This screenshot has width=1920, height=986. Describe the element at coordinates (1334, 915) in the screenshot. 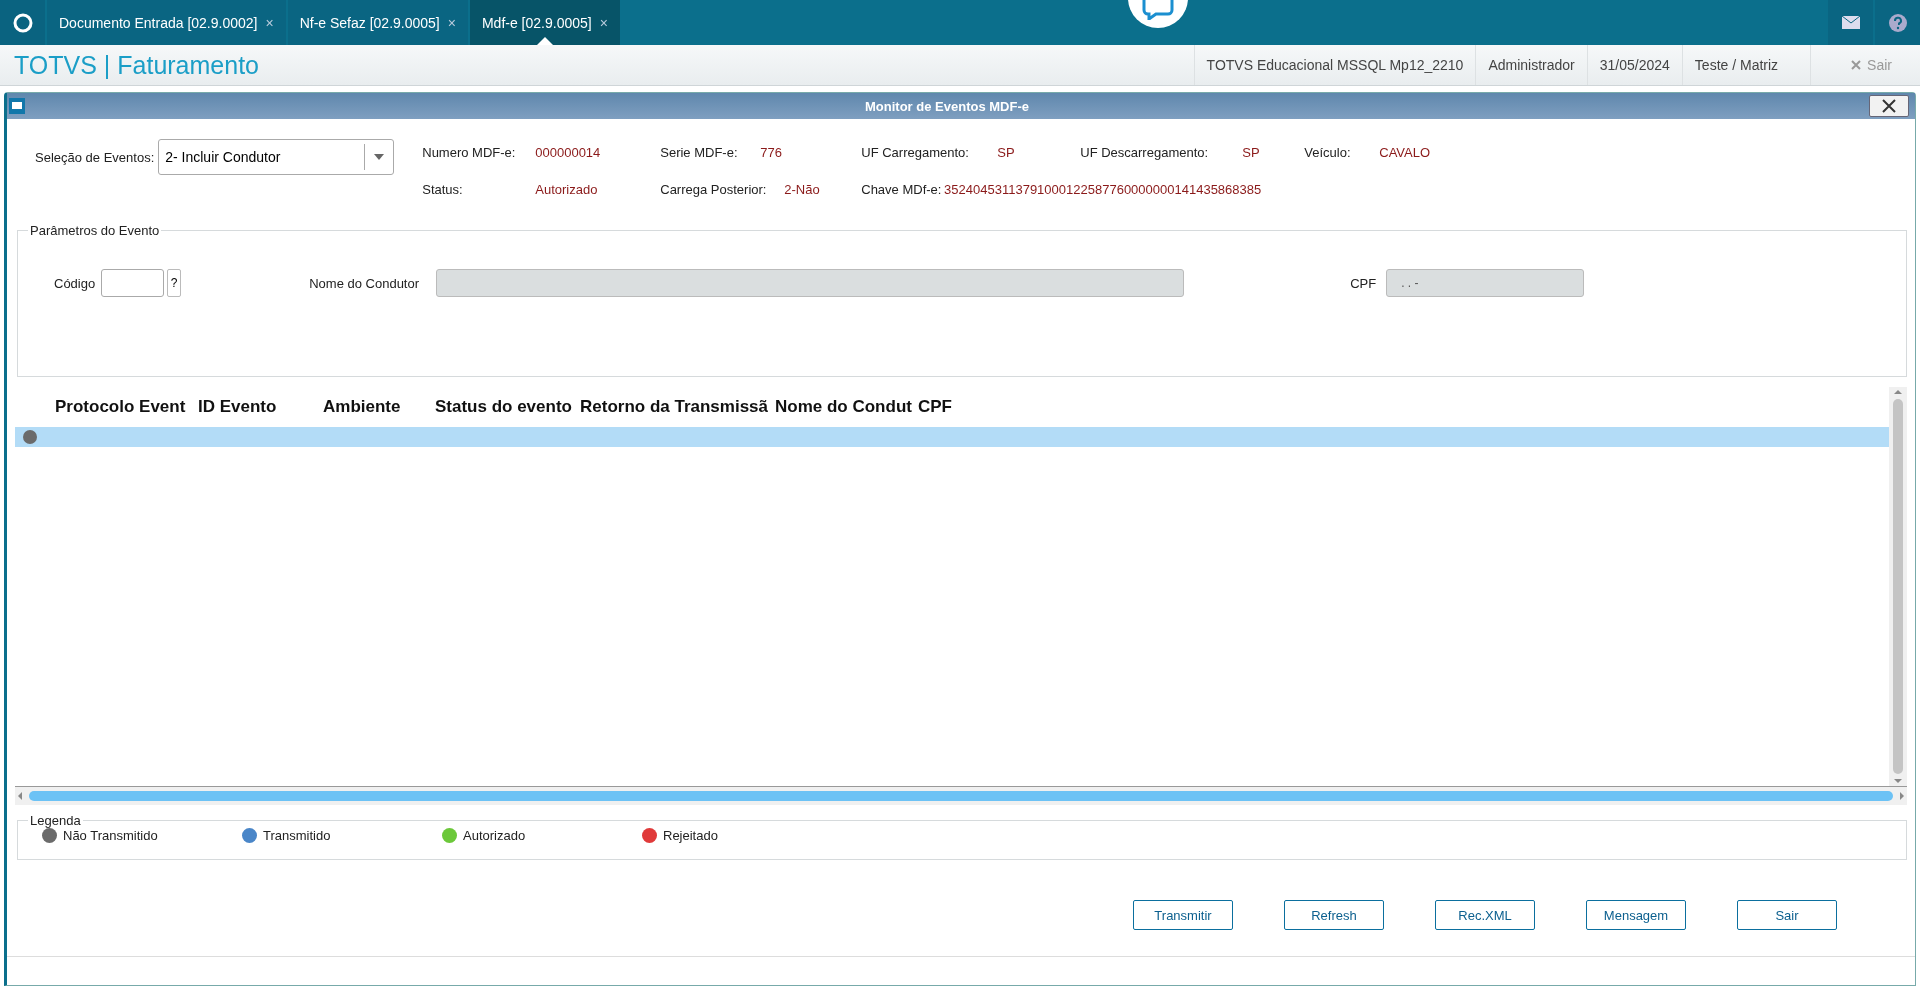

I see `action-button: Refresh` at that location.